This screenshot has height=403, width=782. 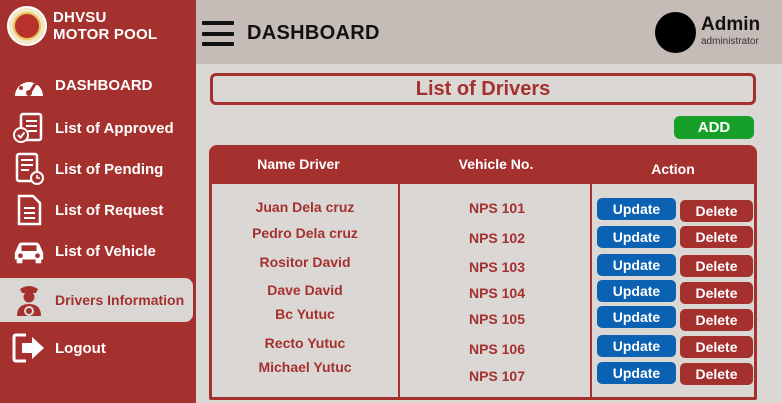 I want to click on approved-document-icon, so click(x=29, y=128).